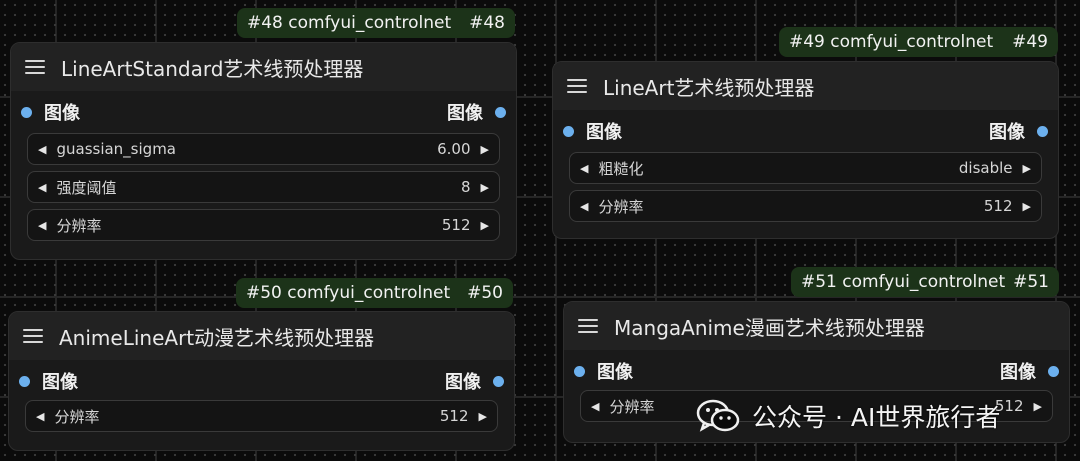 The height and width of the screenshot is (461, 1080). I want to click on node-id-badge: #49, so click(1030, 42).